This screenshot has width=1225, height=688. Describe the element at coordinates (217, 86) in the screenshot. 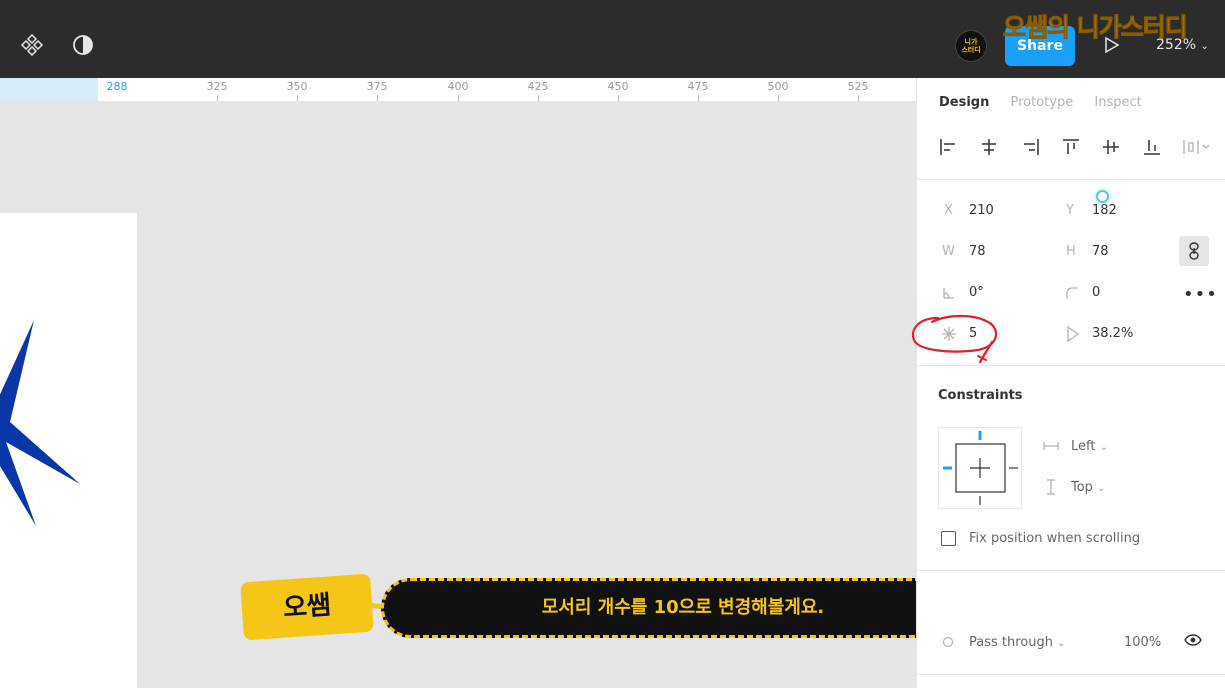

I see `ruler-label: 325` at that location.